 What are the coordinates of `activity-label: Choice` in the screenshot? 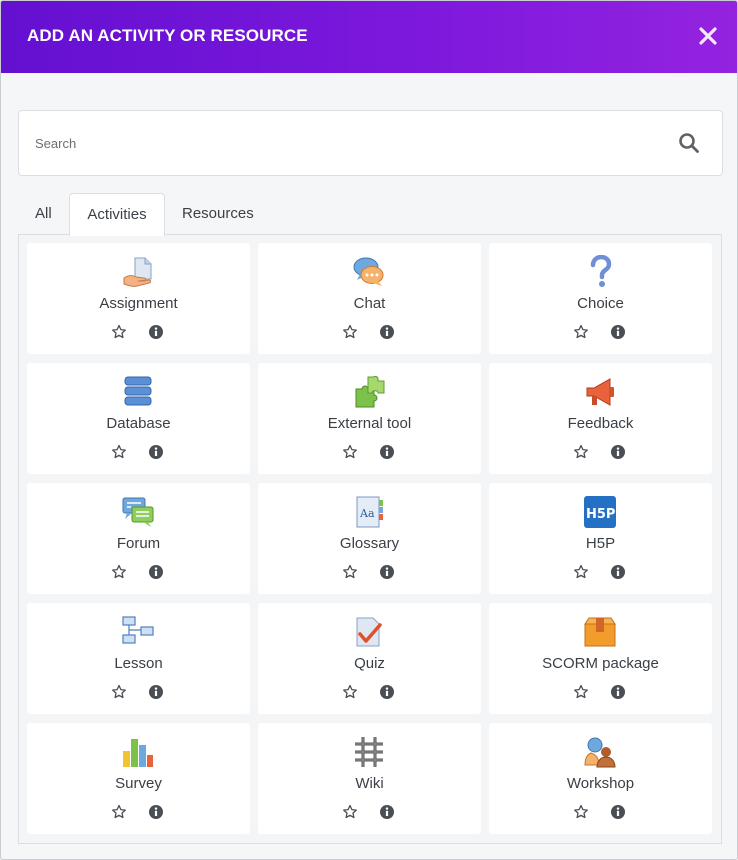 It's located at (600, 303).